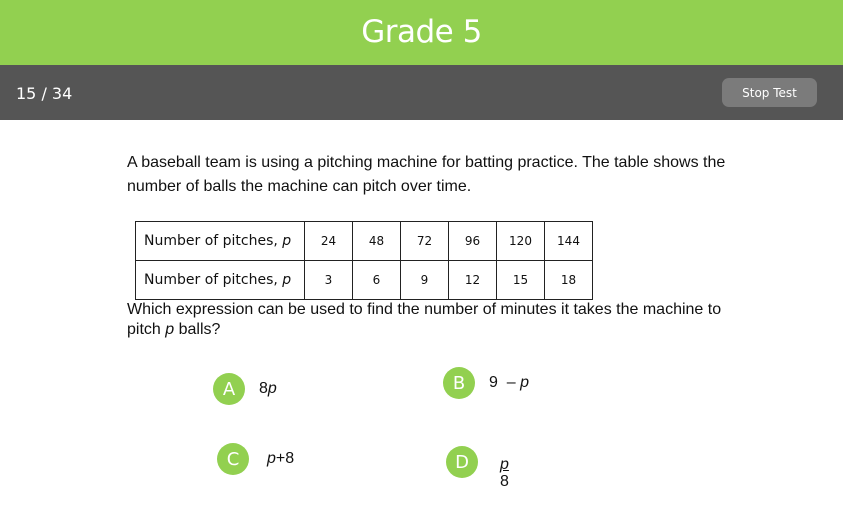  I want to click on prompt-text-end: balls?, so click(197, 329).